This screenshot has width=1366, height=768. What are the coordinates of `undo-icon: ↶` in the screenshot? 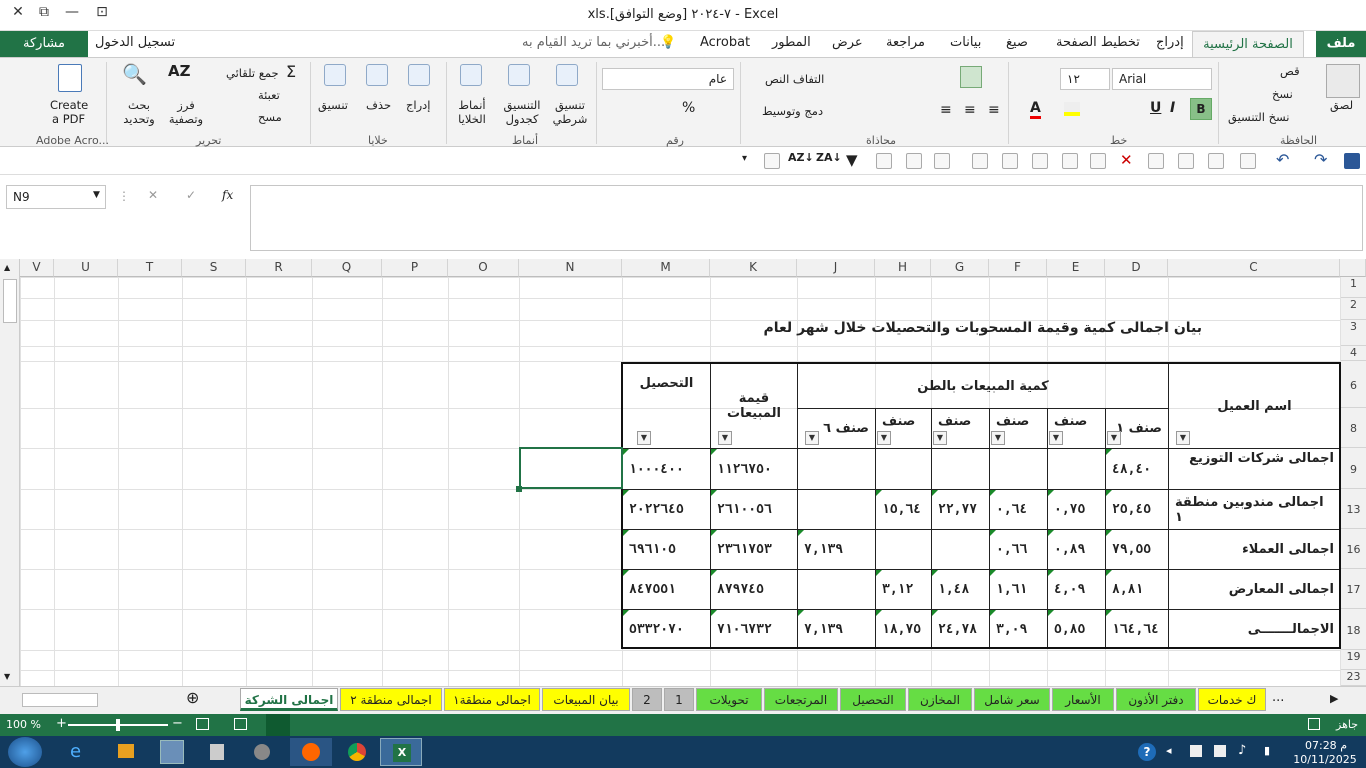 It's located at (1282, 159).